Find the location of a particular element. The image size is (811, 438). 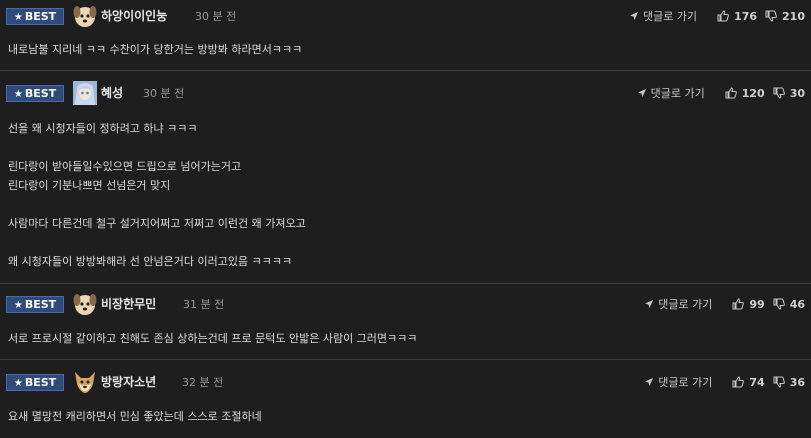

dislike-button: 36 is located at coordinates (789, 382).